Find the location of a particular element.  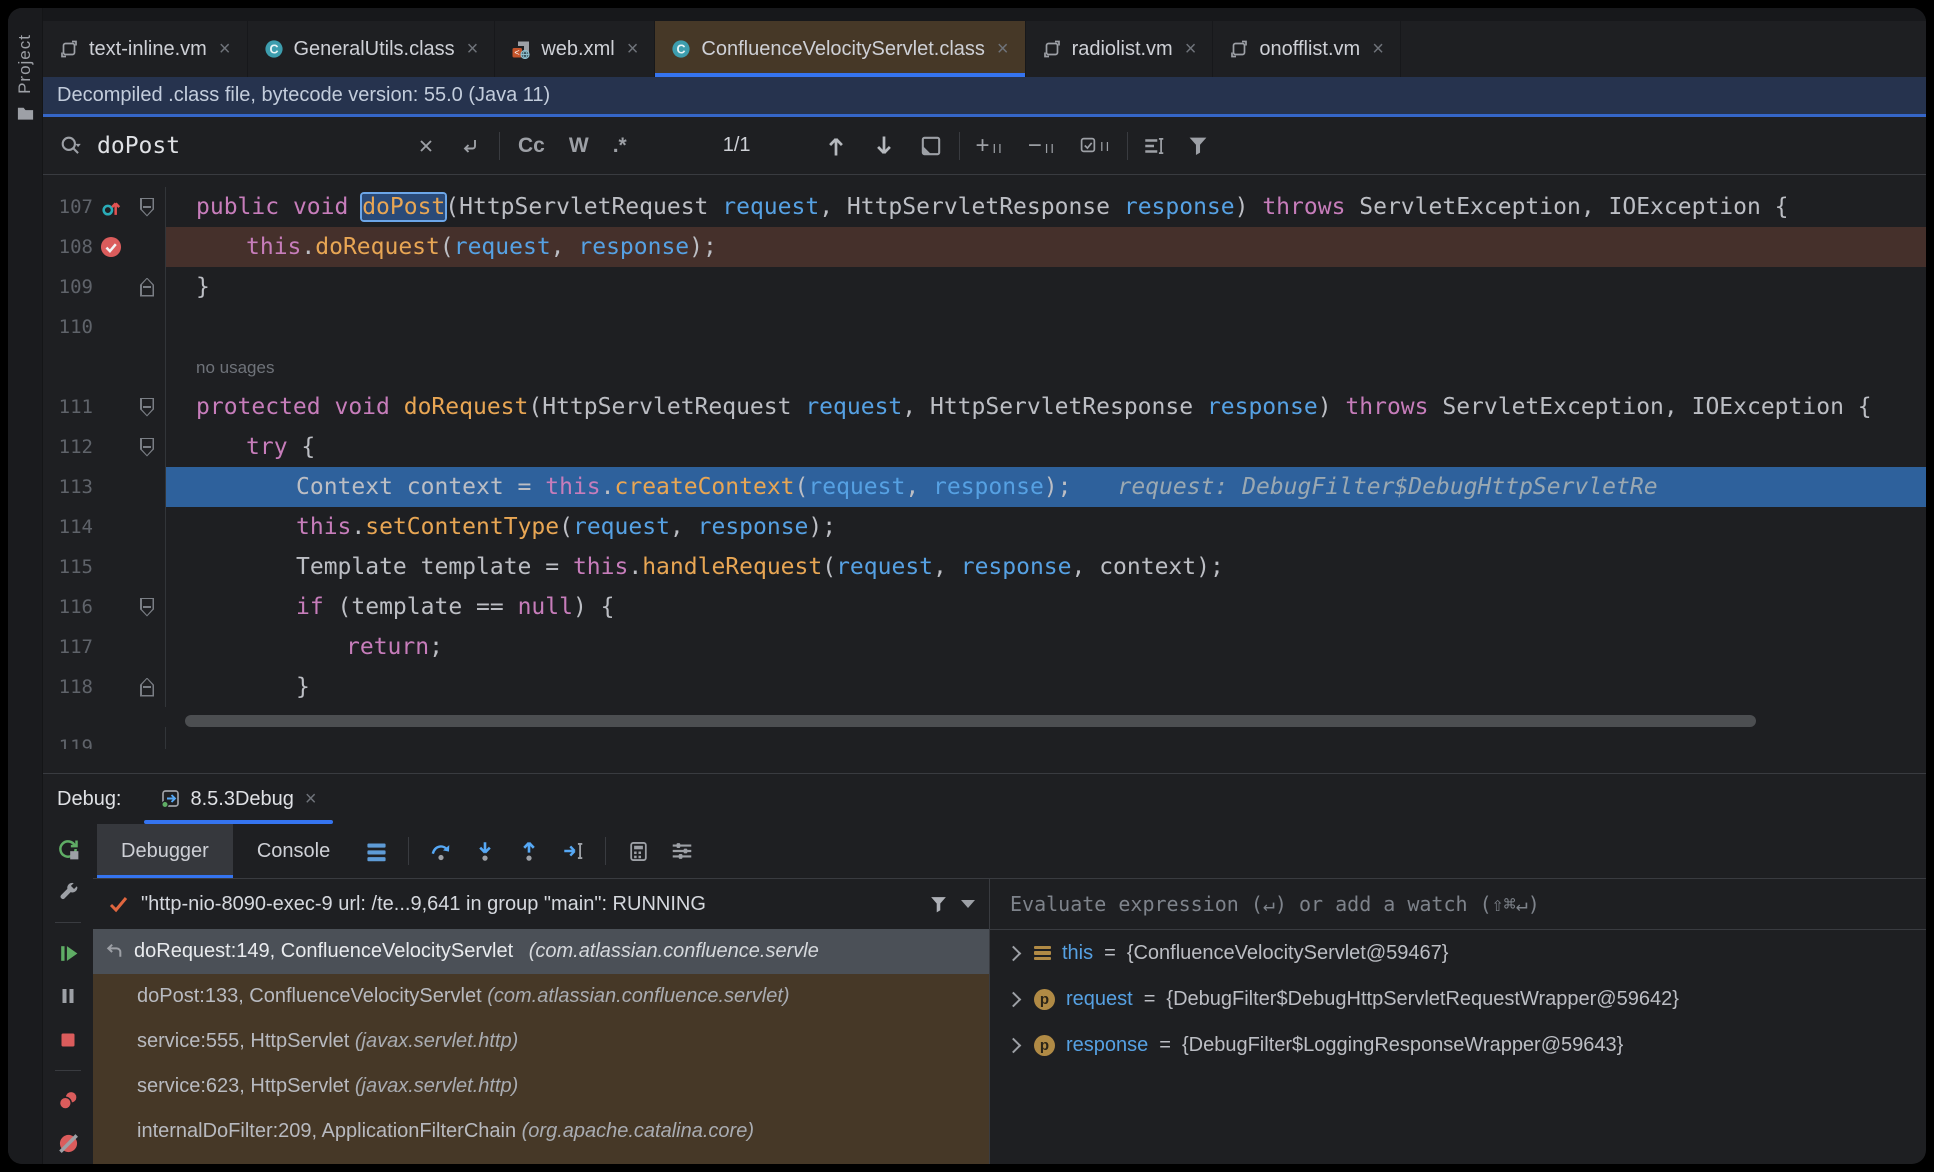

pause-icon is located at coordinates (68, 996).